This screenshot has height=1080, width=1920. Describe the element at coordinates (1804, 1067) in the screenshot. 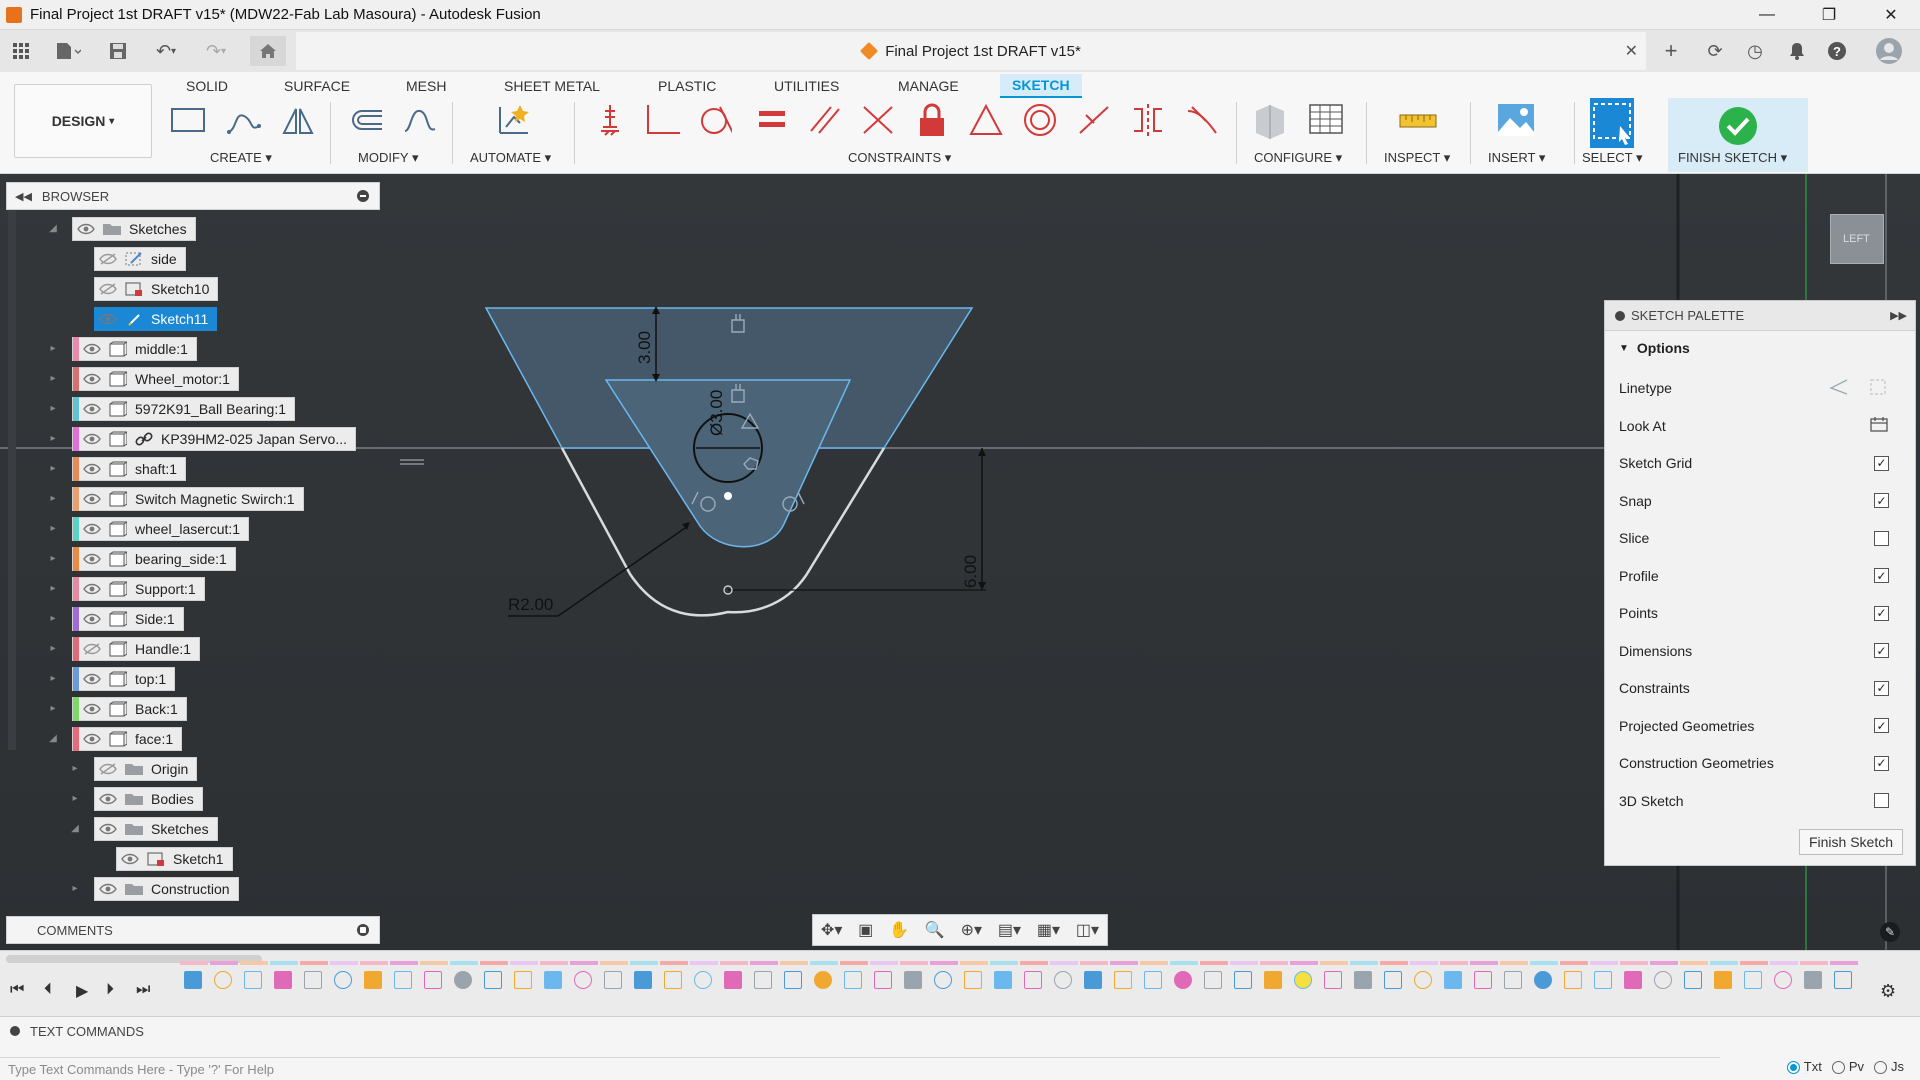

I see `mode-txt: Txt` at that location.